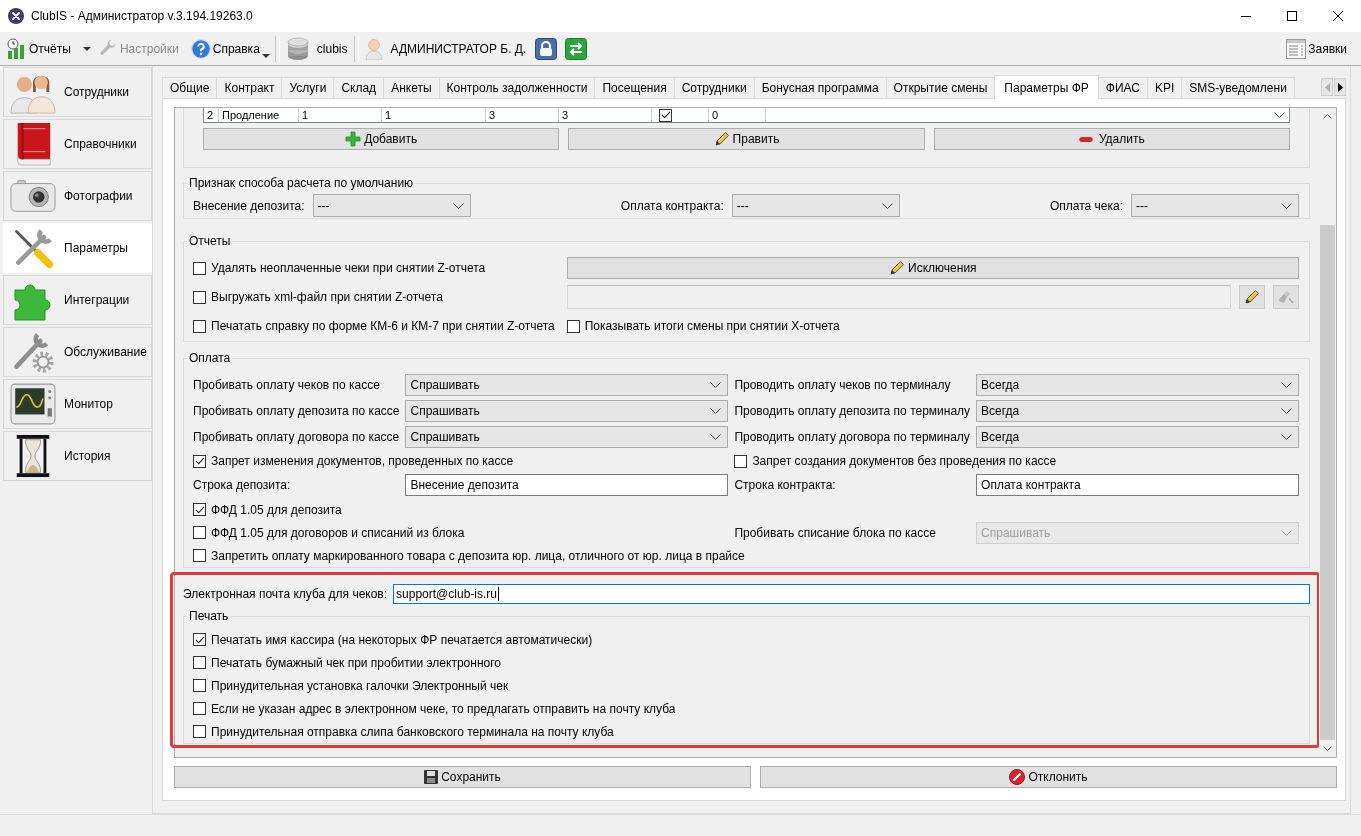 This screenshot has width=1361, height=836. Describe the element at coordinates (1137, 485) in the screenshot. I see `text-field: Оплата контракта` at that location.